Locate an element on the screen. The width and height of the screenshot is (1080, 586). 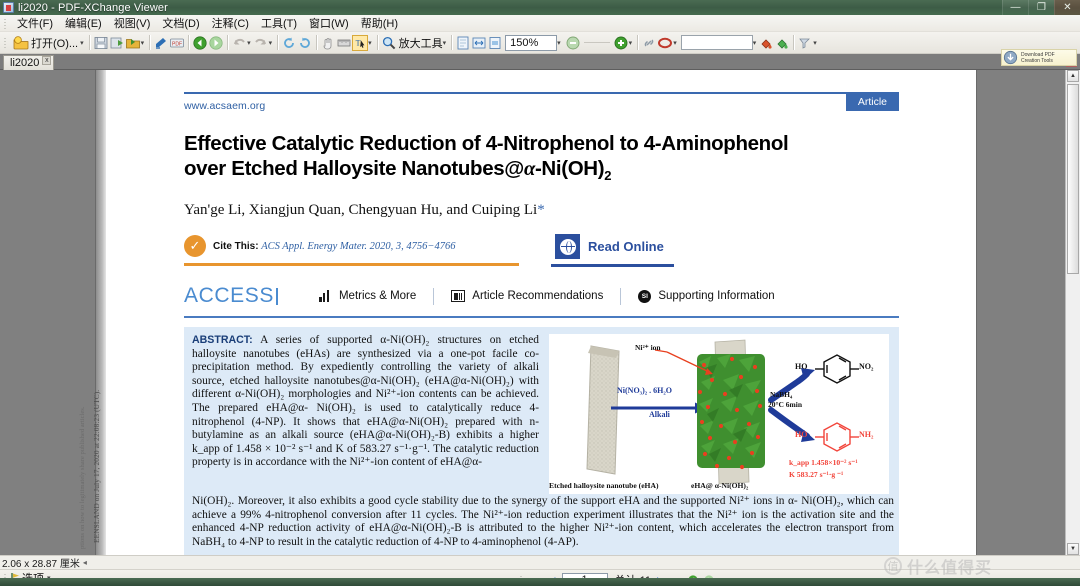
zoom-level-input: 150% is located at coordinates (531, 42).